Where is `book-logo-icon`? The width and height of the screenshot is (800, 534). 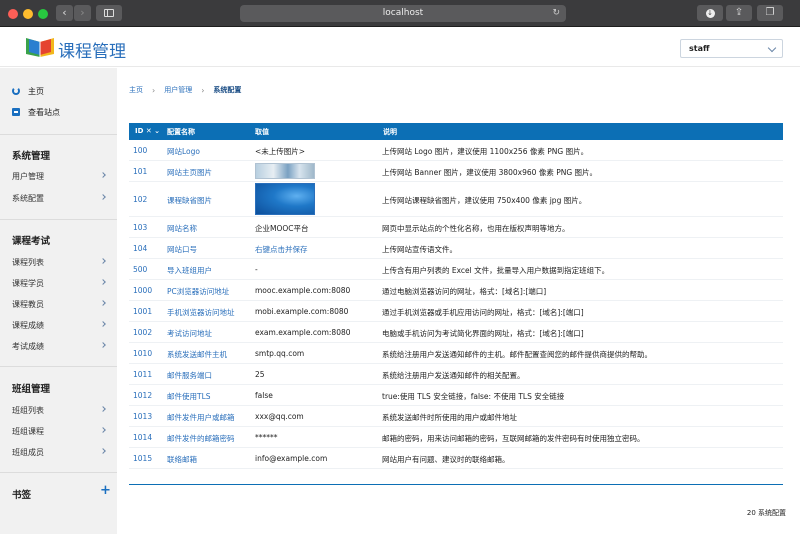 book-logo-icon is located at coordinates (40, 47).